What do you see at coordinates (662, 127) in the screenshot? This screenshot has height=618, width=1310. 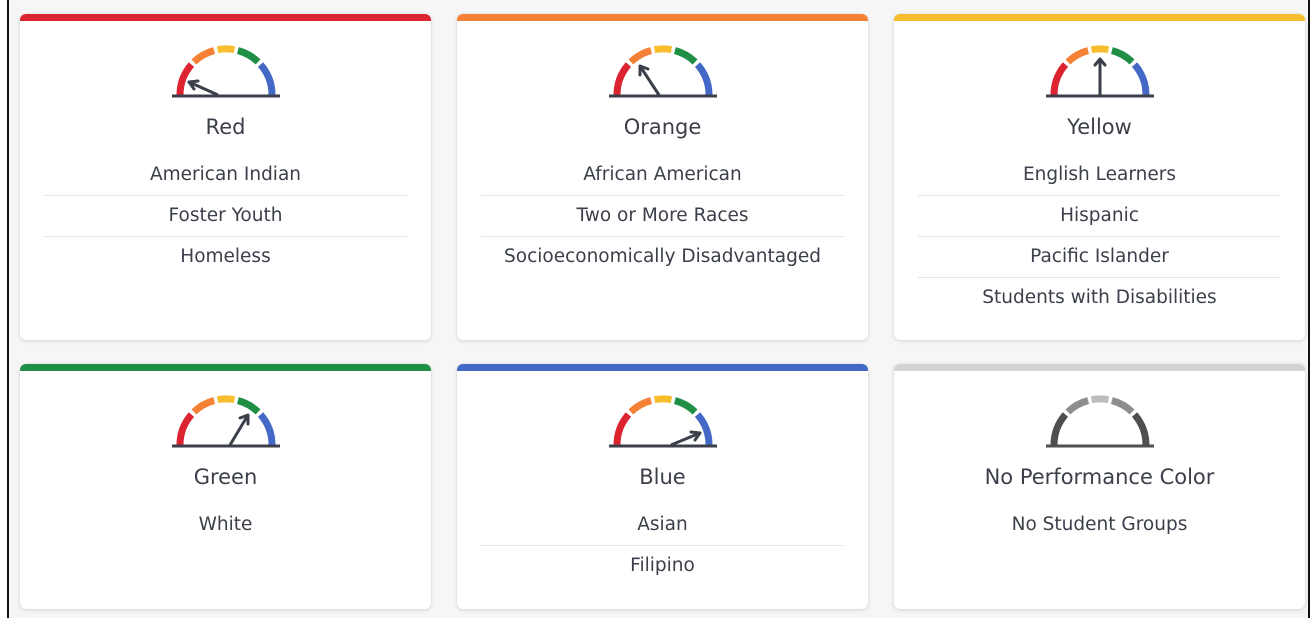 I see `card-orange-title: Orange` at bounding box center [662, 127].